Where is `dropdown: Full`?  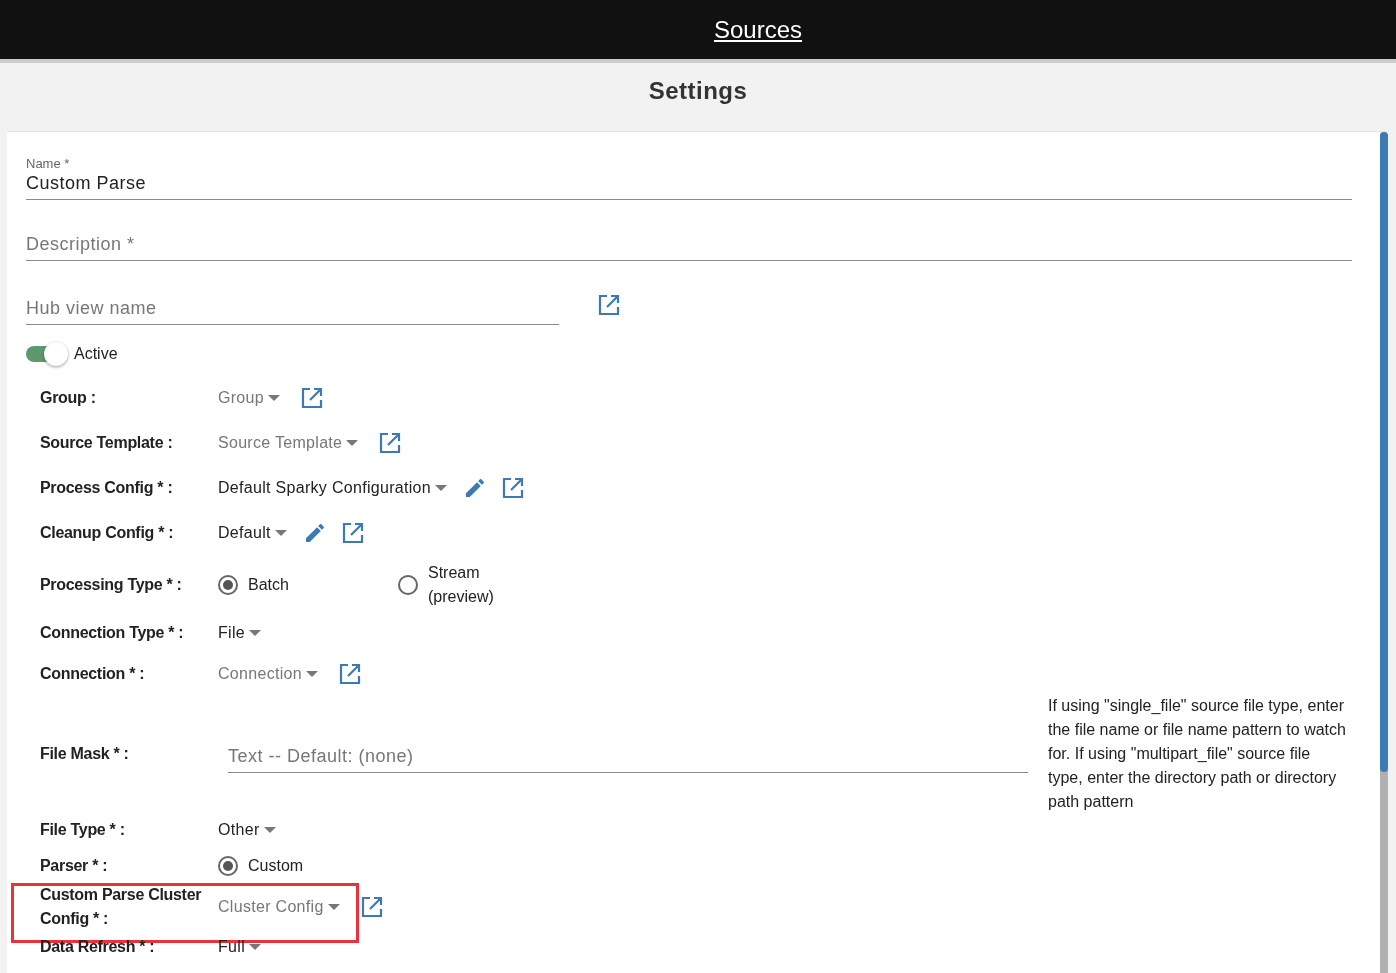
dropdown: Full is located at coordinates (239, 947).